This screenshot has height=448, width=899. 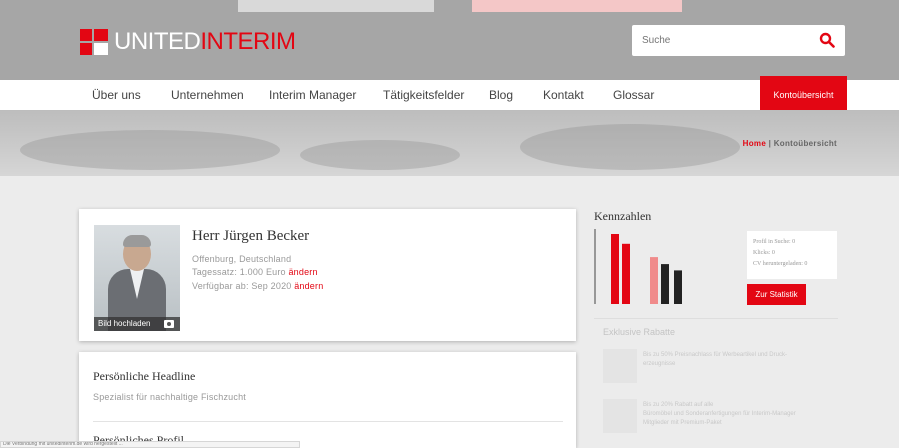 What do you see at coordinates (239, 272) in the screenshot?
I see `profile-rate-label: Tagessatz: 1.000 Euro` at bounding box center [239, 272].